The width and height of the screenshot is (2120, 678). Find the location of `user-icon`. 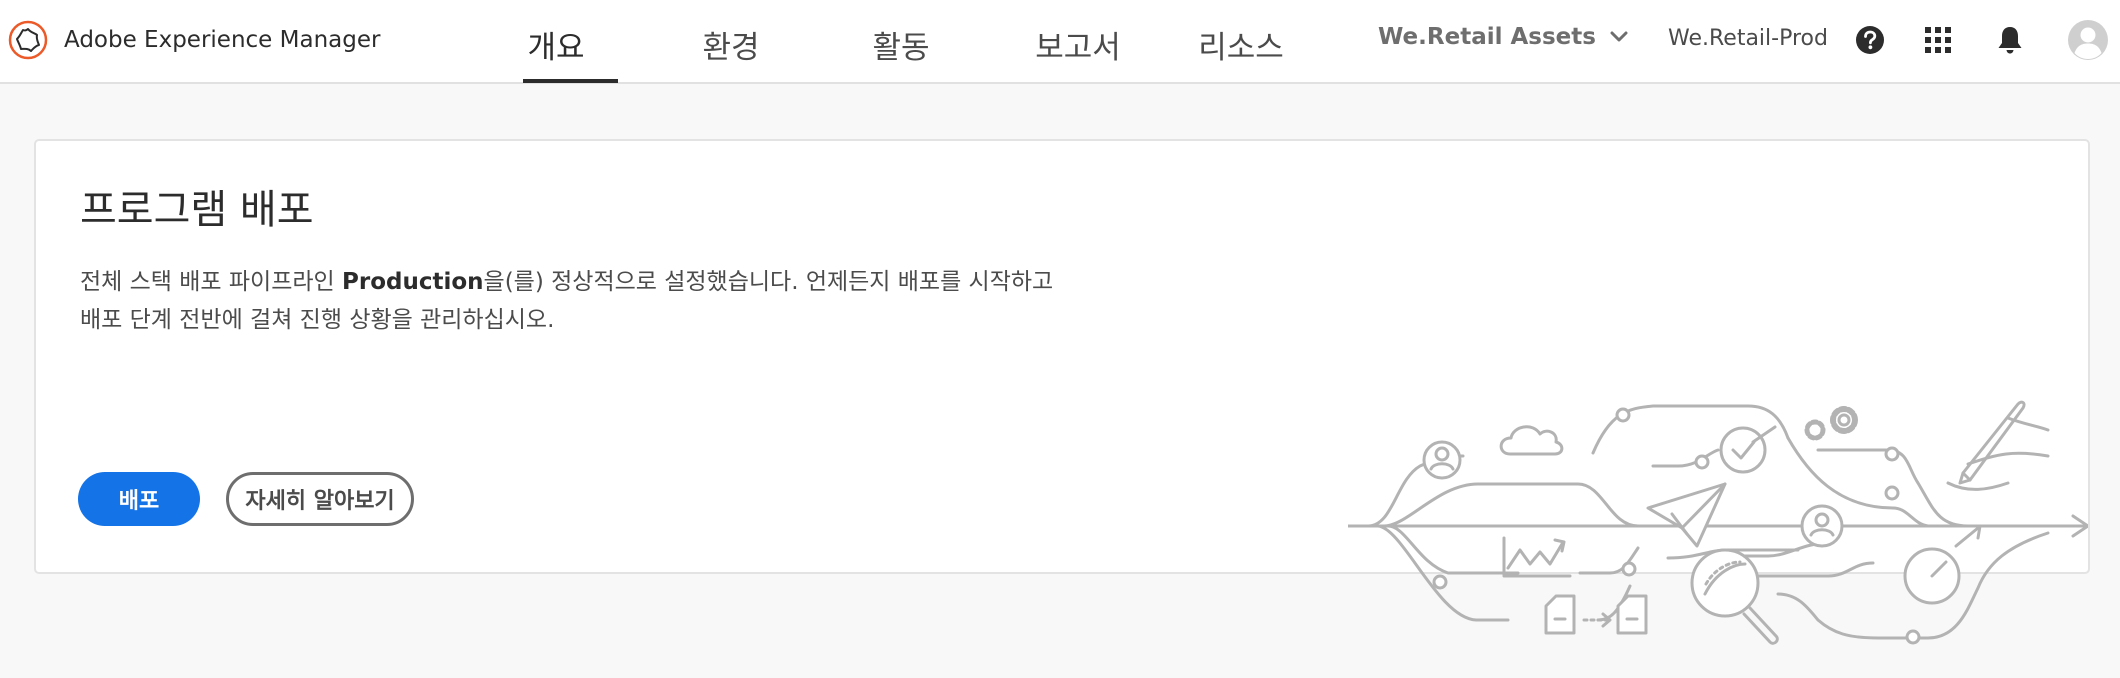

user-icon is located at coordinates (1442, 460).